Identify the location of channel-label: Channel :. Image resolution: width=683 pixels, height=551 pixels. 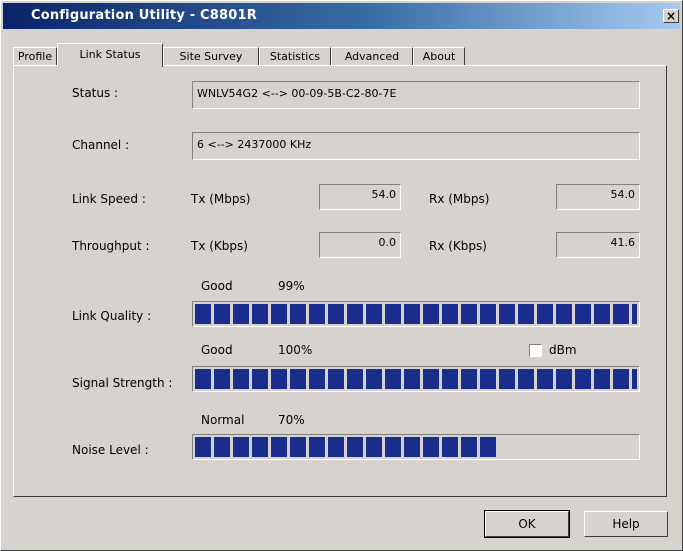
(101, 145).